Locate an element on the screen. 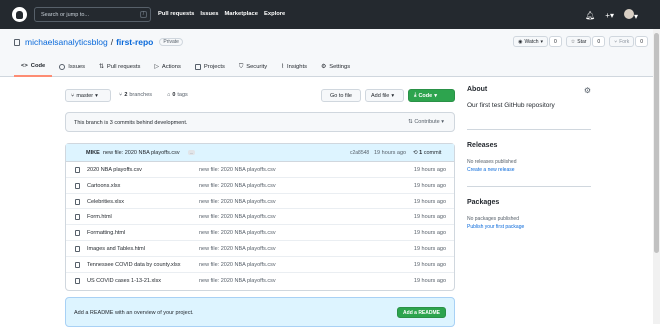 This screenshot has height=327, width=660. divider is located at coordinates (529, 186).